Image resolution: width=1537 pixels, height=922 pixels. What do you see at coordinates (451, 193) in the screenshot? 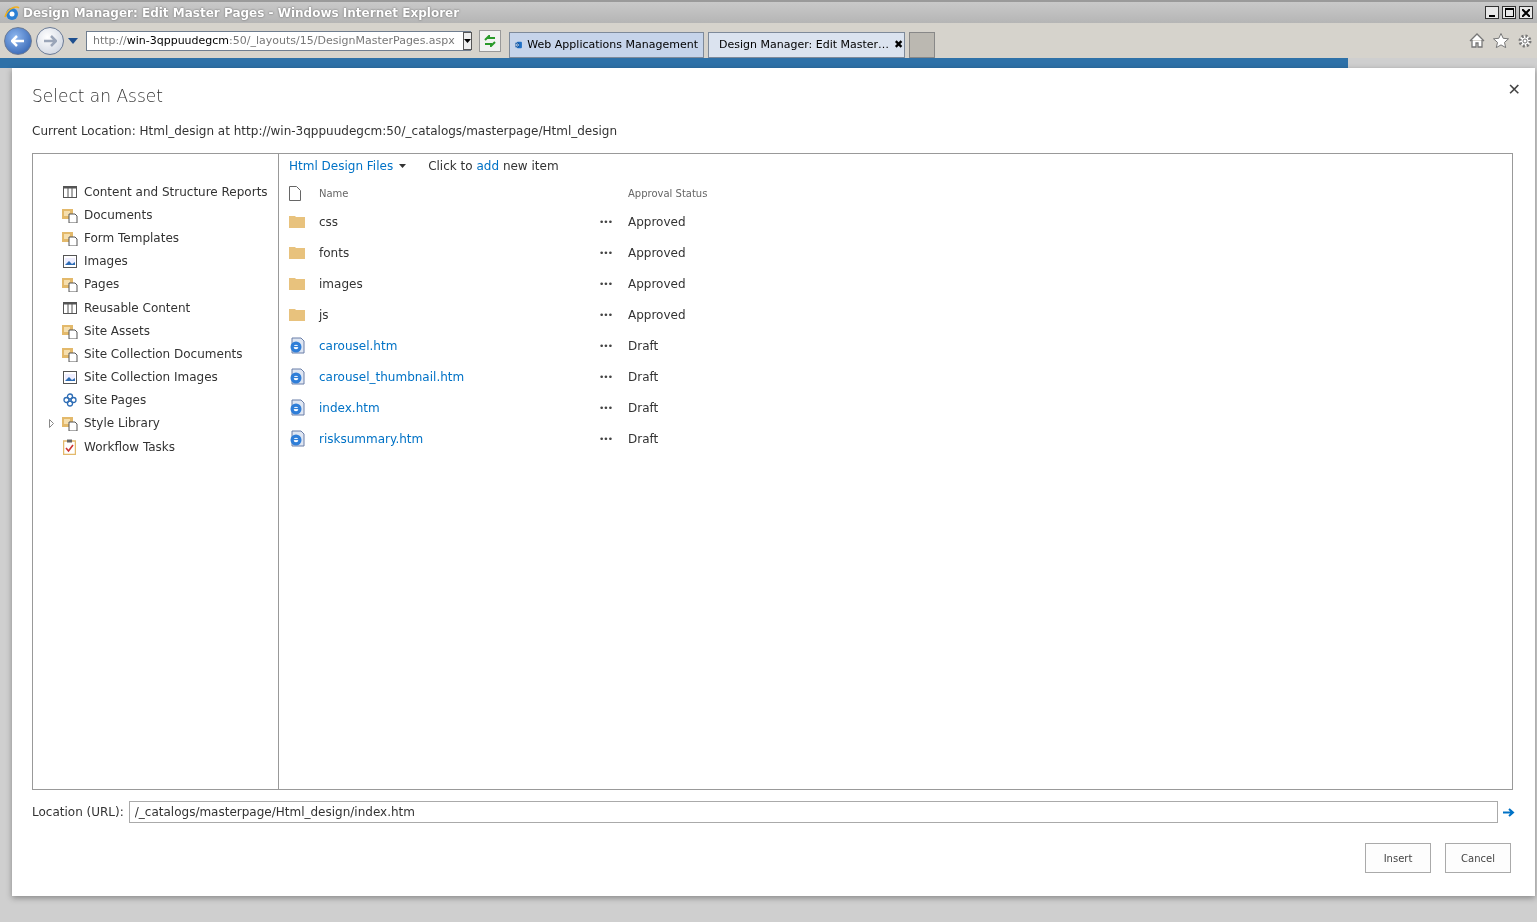
I see `column-header: Name` at bounding box center [451, 193].